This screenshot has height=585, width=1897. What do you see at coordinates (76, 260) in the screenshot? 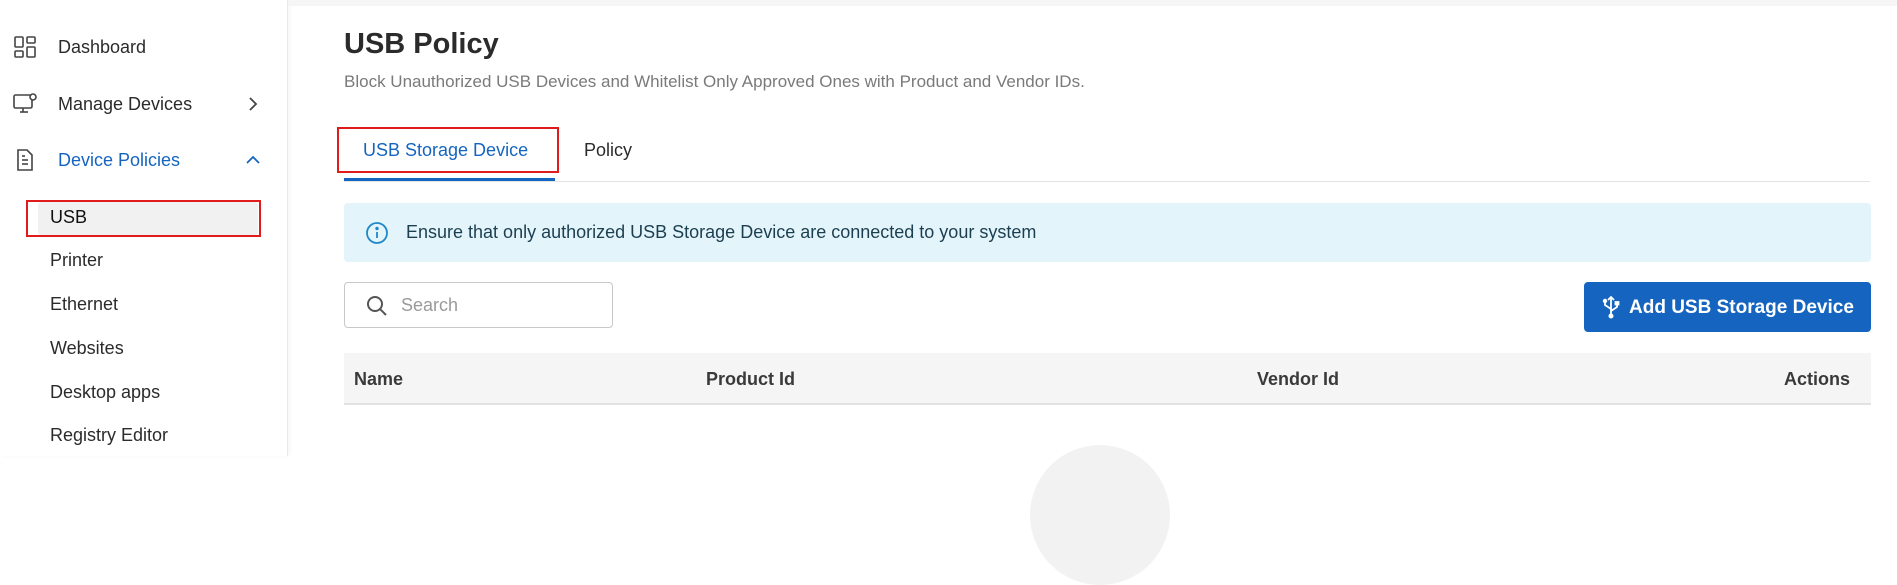
I see `sidebar-subitem-printer: Printer` at bounding box center [76, 260].